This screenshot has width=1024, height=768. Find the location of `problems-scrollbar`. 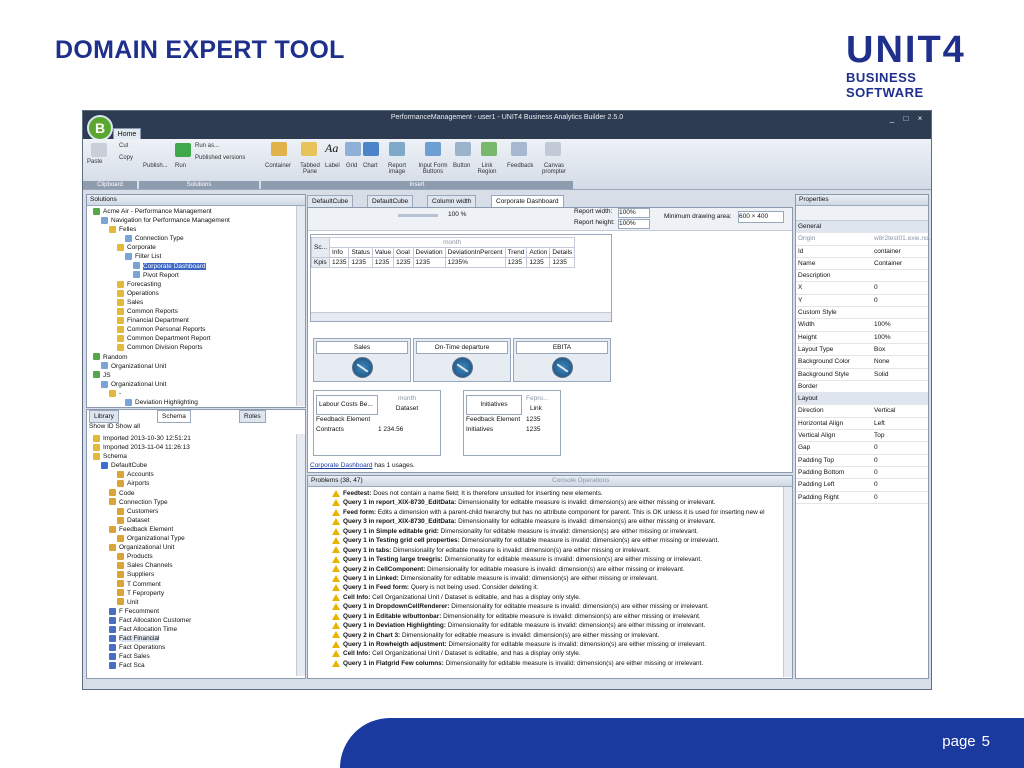

problems-scrollbar is located at coordinates (787, 582).